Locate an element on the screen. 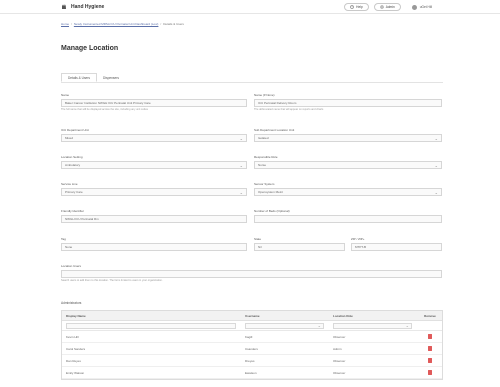  sensor-system-label: Sensor System is located at coordinates (264, 184).